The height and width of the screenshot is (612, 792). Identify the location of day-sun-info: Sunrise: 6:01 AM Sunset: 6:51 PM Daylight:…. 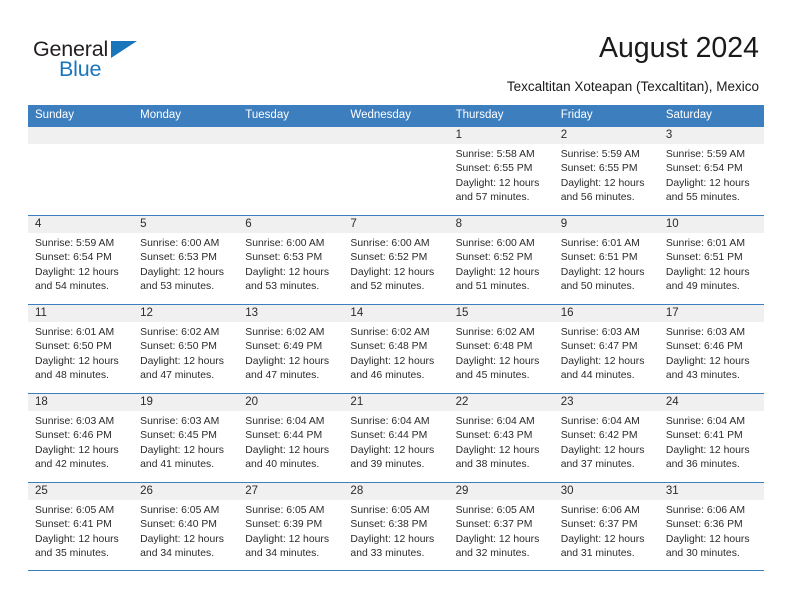
(711, 264).